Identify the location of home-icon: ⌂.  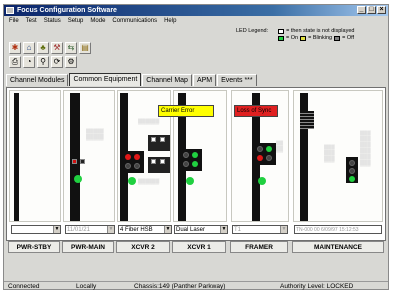
(29, 48).